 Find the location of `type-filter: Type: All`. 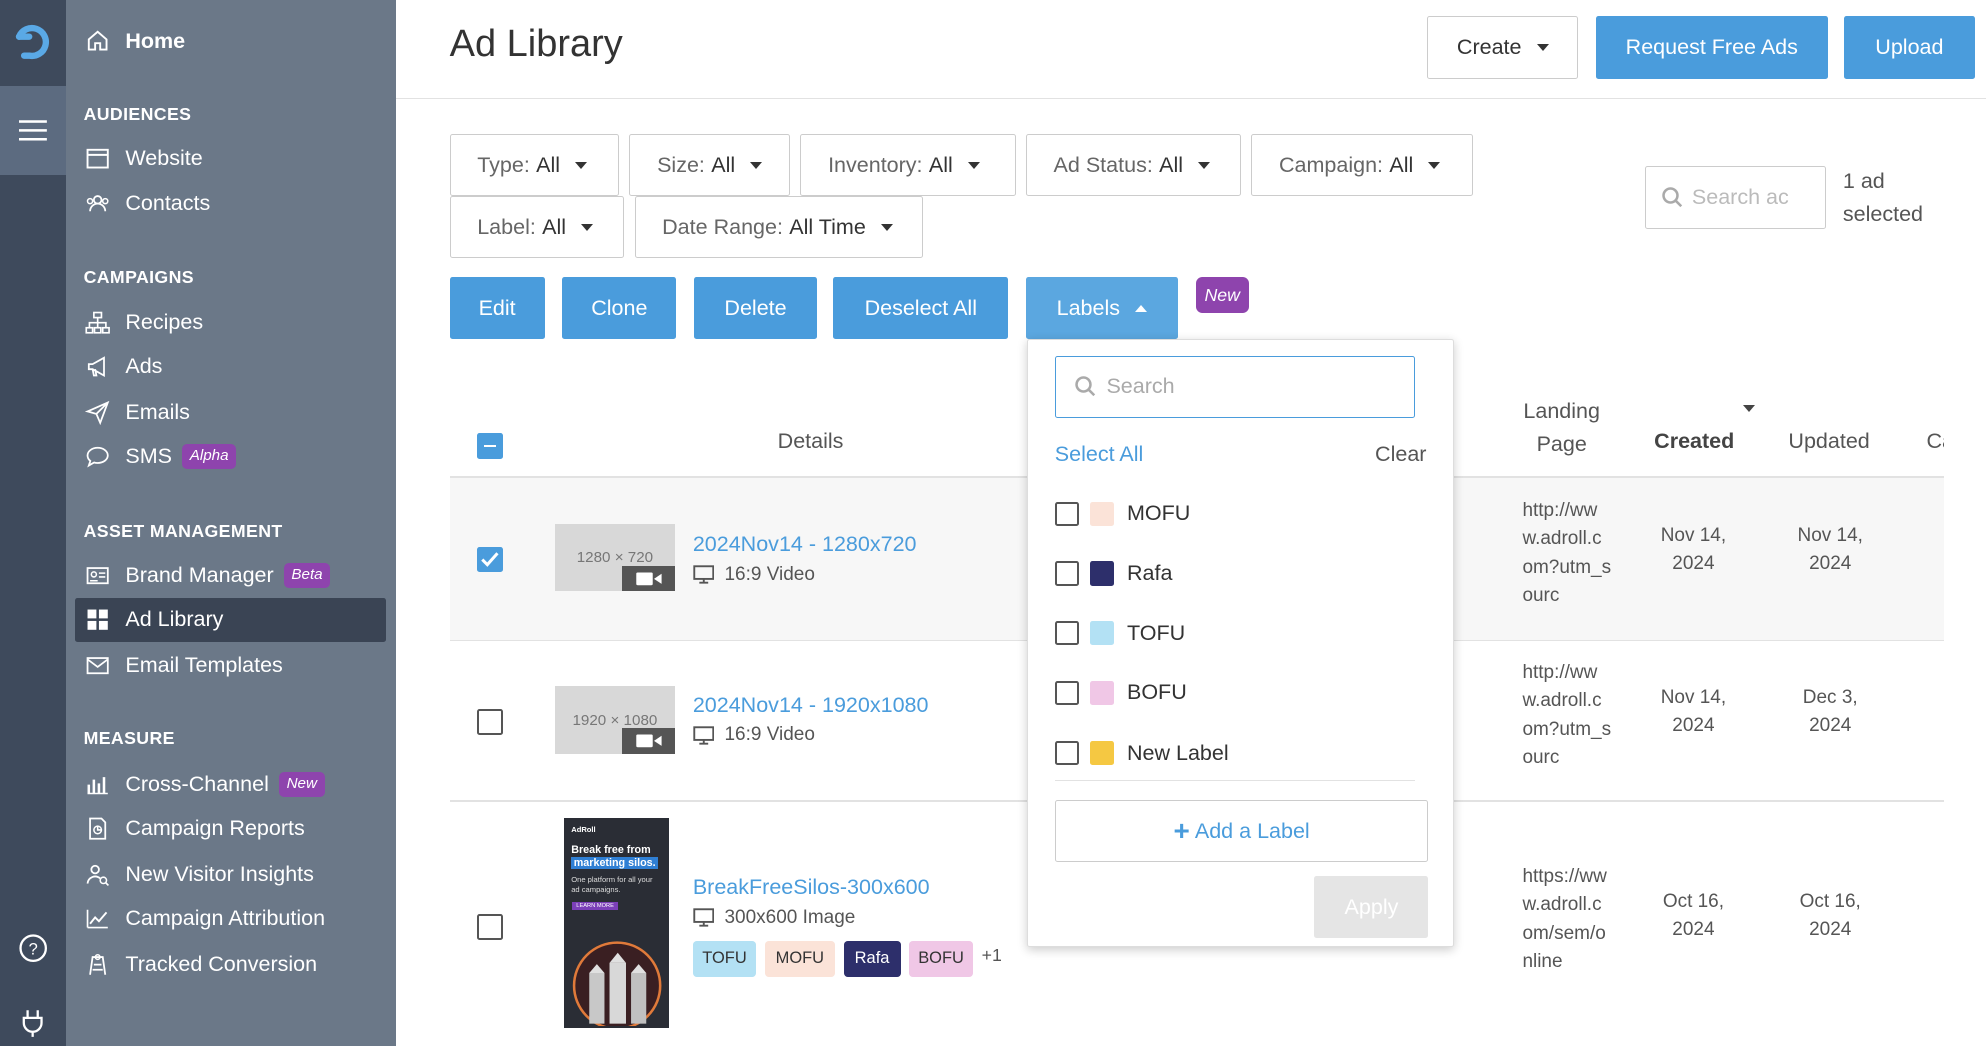

type-filter: Type: All is located at coordinates (534, 165).